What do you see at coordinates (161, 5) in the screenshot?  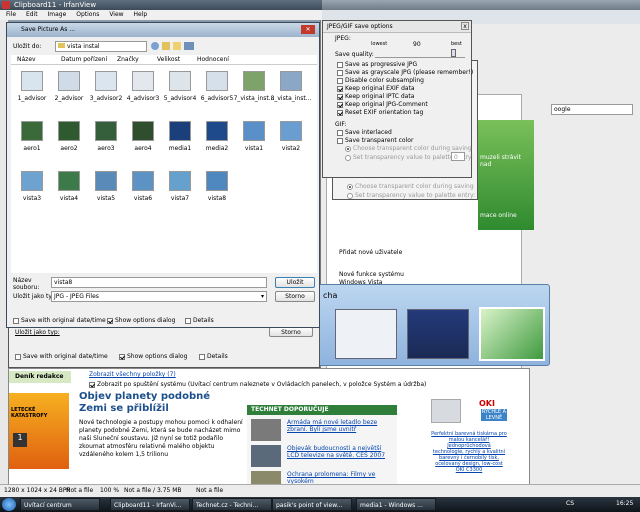 I see `irfanview-titlebar: Clipboard11 - IrfanView` at bounding box center [161, 5].